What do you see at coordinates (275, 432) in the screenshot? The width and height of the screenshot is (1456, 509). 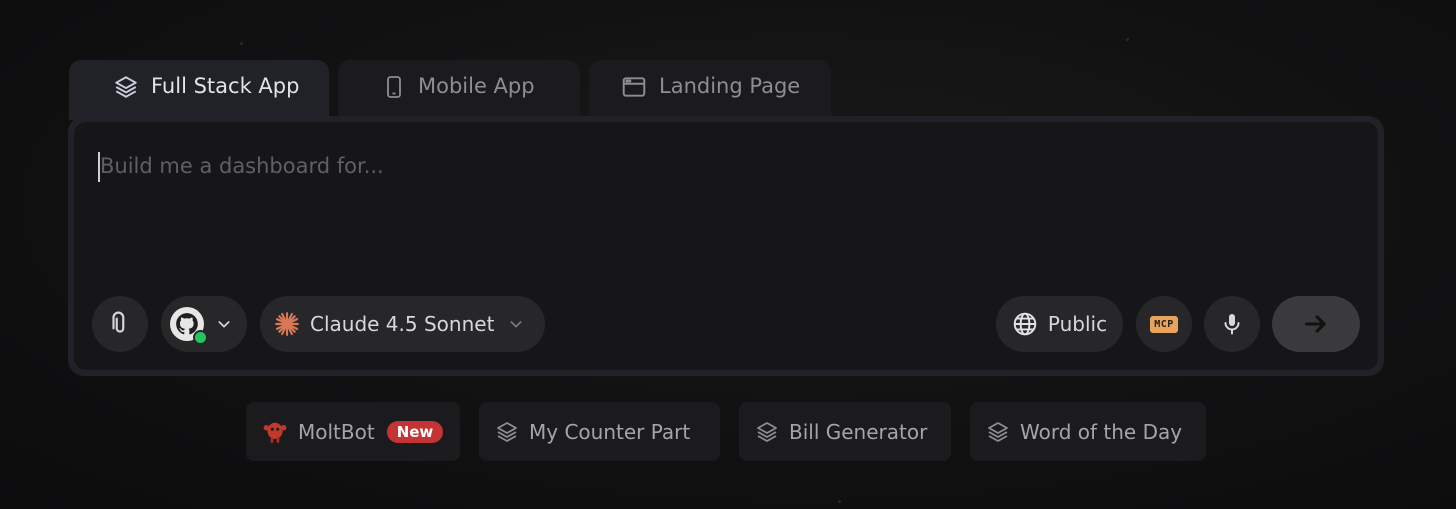 I see `moltbot-icon` at bounding box center [275, 432].